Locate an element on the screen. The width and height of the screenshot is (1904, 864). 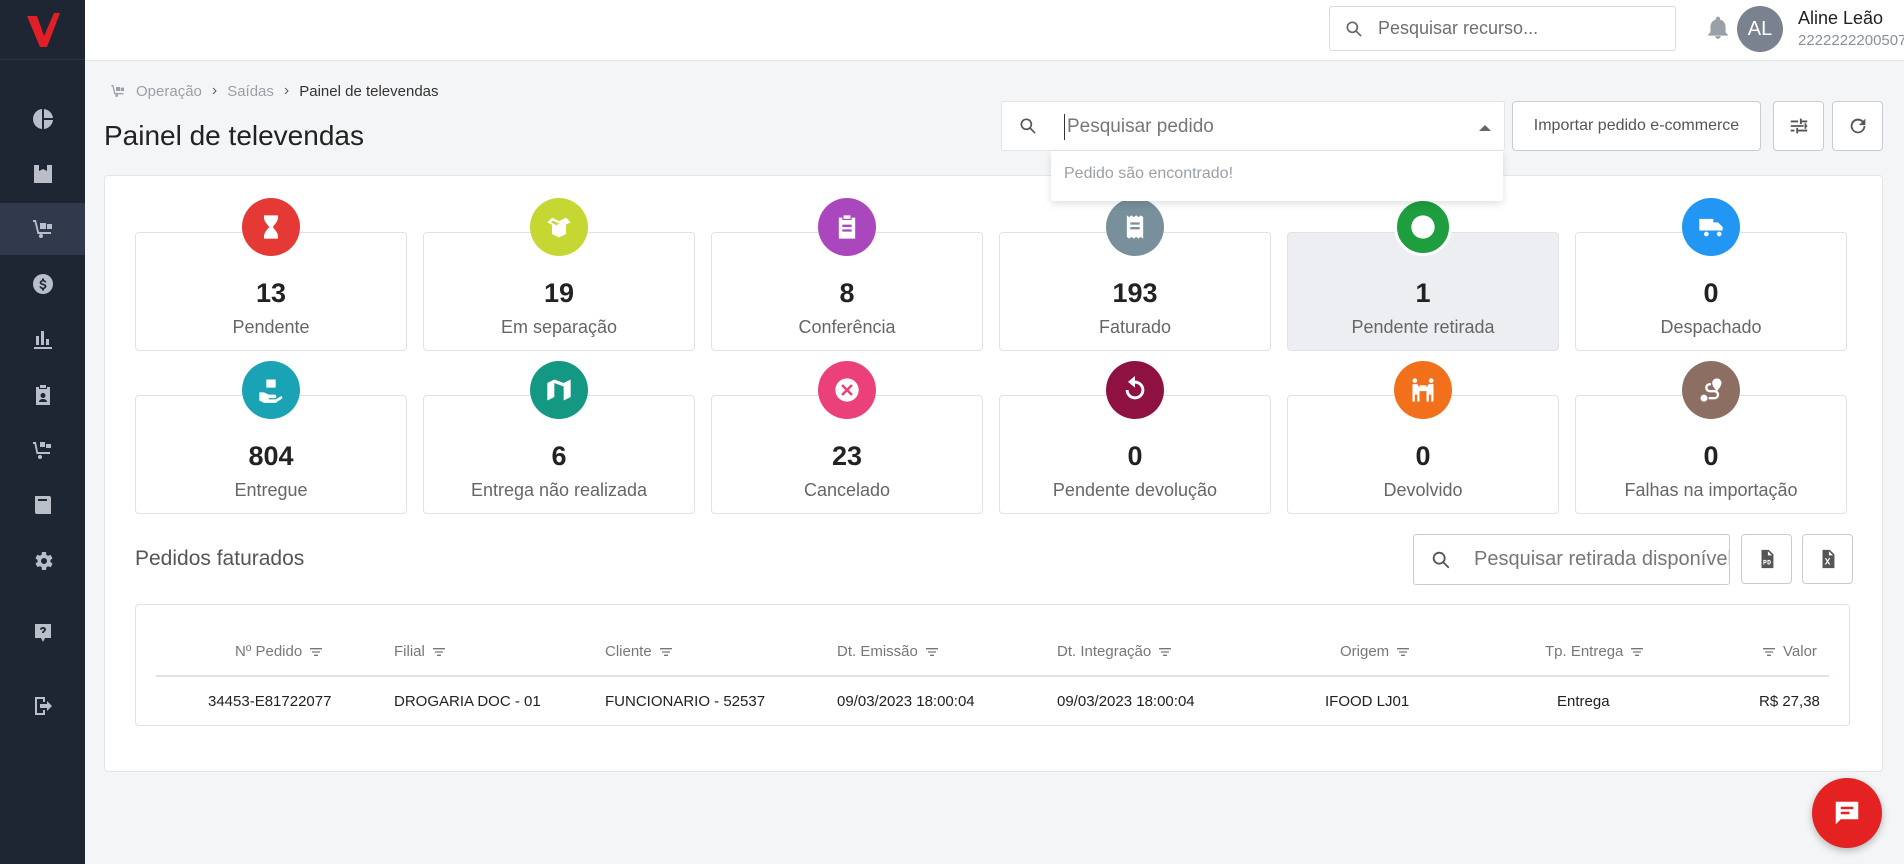
nav-shipping is located at coordinates (42, 450).